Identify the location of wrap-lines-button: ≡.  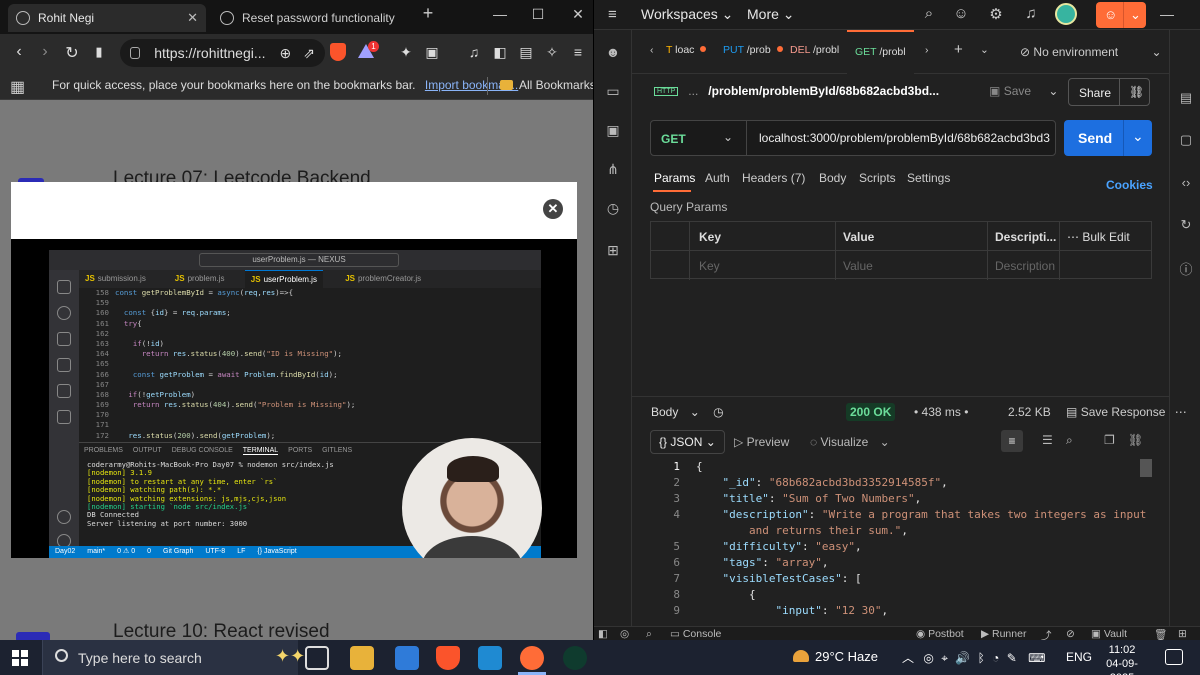
(1012, 441).